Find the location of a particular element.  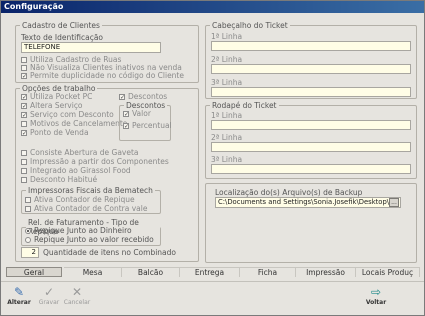

tab-mesa: Mesa is located at coordinates (93, 272).